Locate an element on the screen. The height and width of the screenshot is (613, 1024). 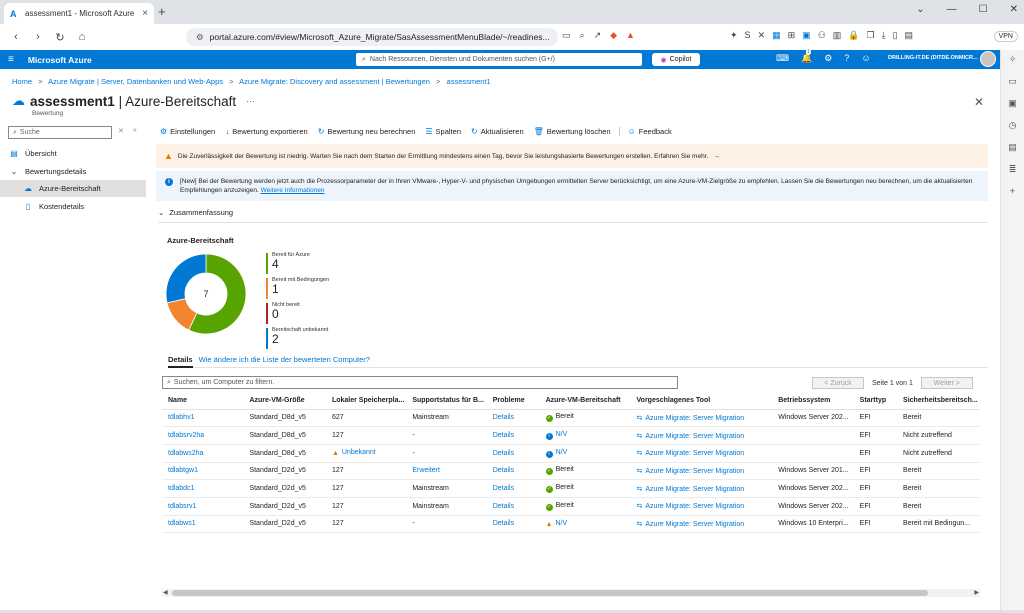
column-header: Probleme is located at coordinates (513, 401).